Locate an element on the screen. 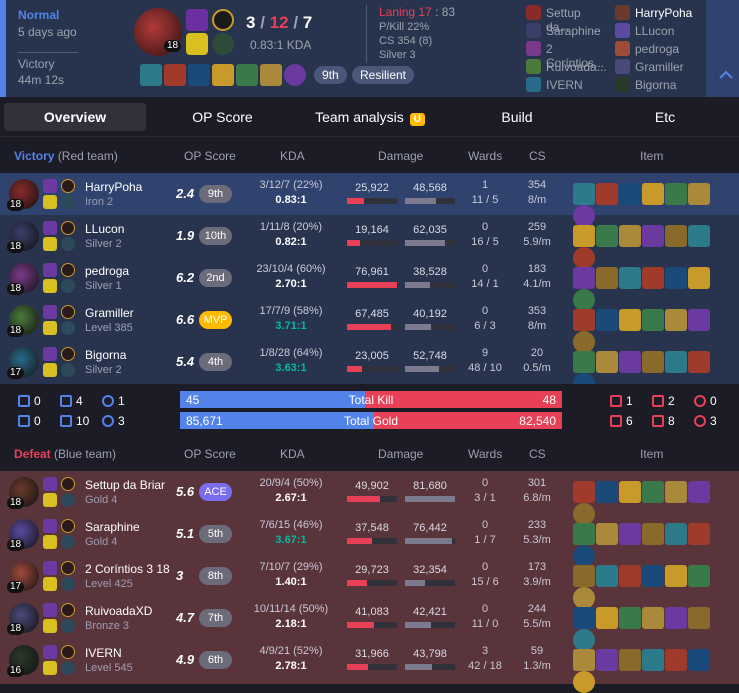 Image resolution: width=739 pixels, height=693 pixels. participant-item: Saraphine is located at coordinates (566, 31).